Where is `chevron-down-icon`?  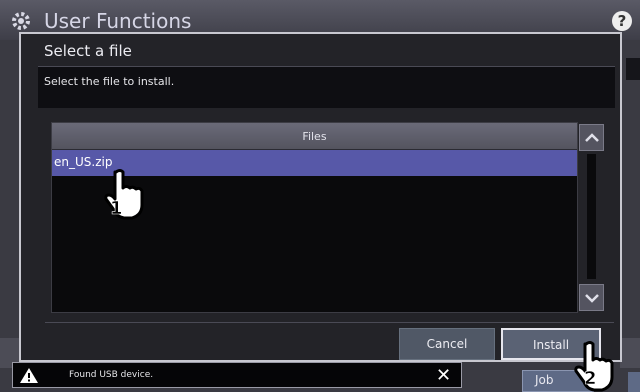 chevron-down-icon is located at coordinates (592, 298).